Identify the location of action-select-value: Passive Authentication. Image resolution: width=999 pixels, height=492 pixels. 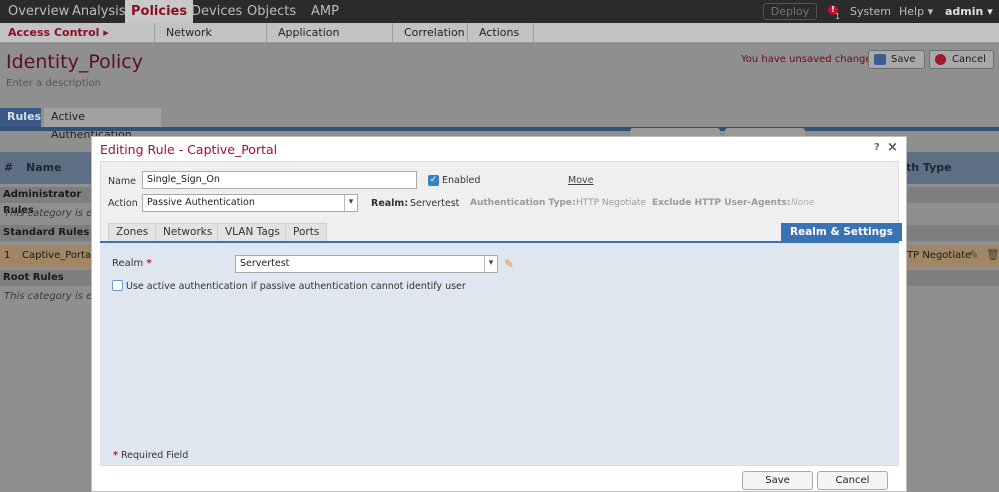
(201, 202).